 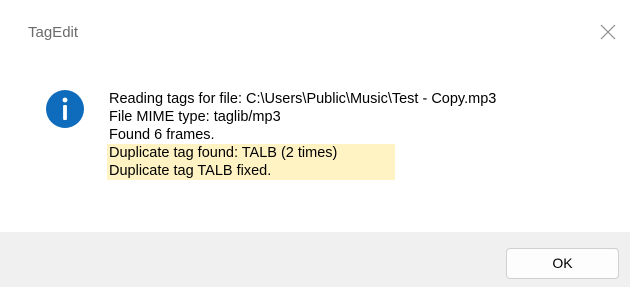 What do you see at coordinates (562, 263) in the screenshot?
I see `ok-button: OK` at bounding box center [562, 263].